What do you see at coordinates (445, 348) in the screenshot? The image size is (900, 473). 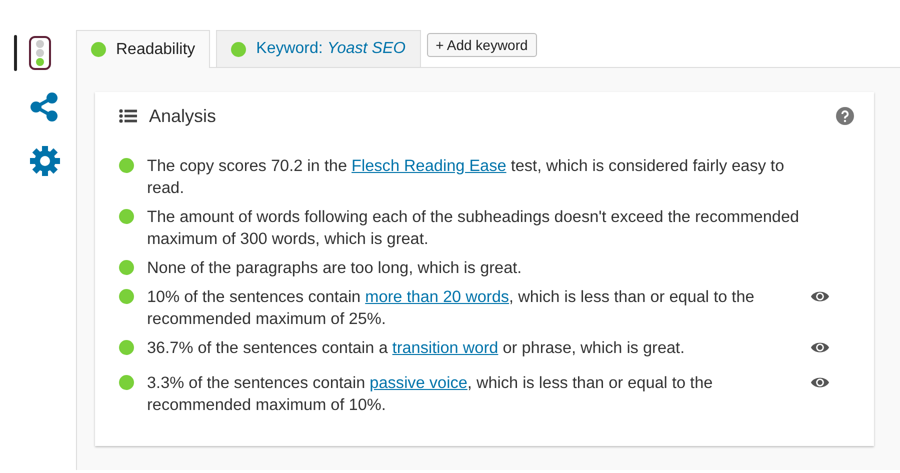 I see `link: transition word` at bounding box center [445, 348].